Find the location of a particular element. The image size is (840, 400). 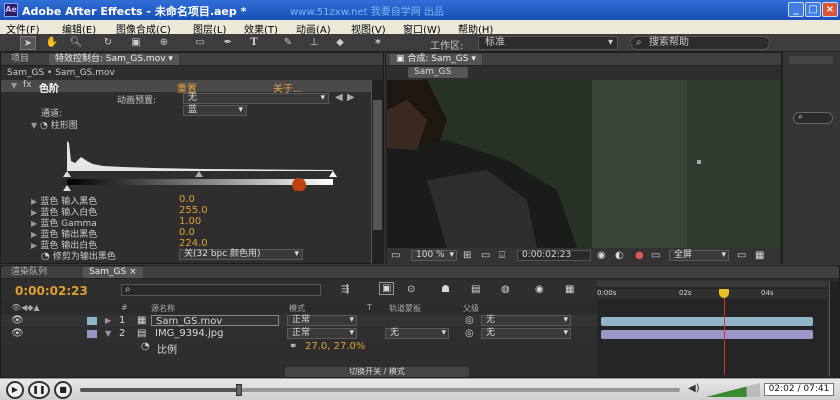

hand-tool-icon: ✋ is located at coordinates (52, 43).